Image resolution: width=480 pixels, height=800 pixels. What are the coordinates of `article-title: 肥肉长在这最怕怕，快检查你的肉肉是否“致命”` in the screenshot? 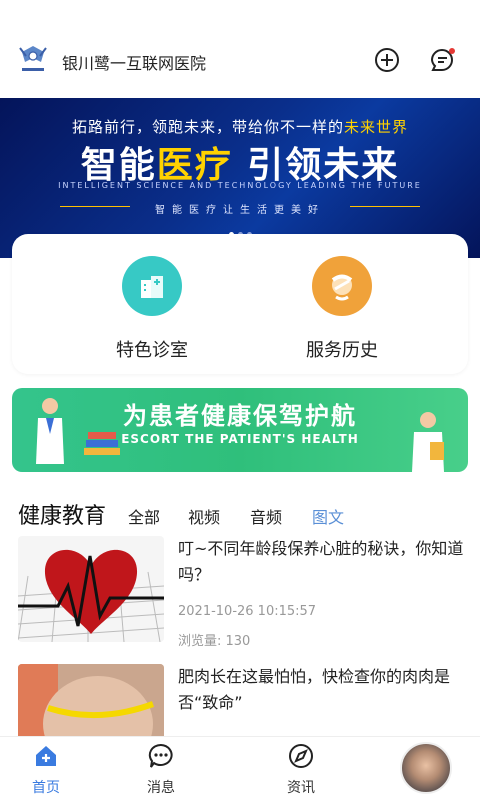 It's located at (314, 689).